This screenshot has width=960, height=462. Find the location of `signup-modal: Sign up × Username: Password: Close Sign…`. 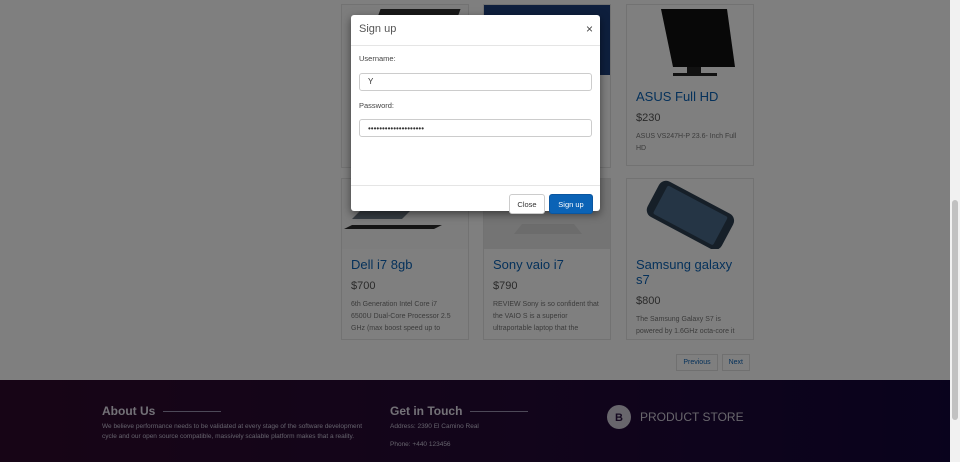

signup-modal: Sign up × Username: Password: Close Sign… is located at coordinates (475, 114).